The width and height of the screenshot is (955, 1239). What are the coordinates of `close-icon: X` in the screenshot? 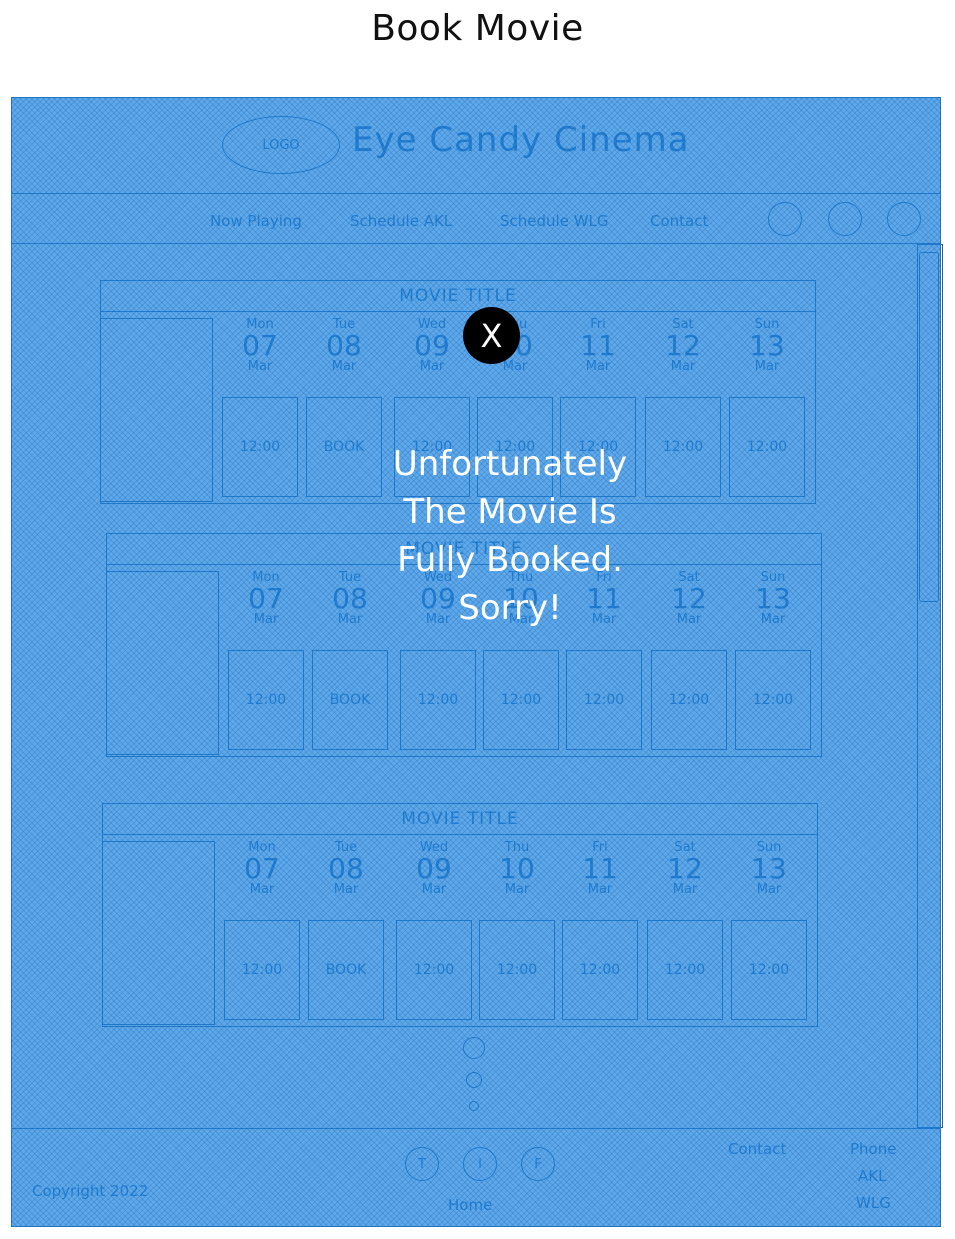 It's located at (491, 335).